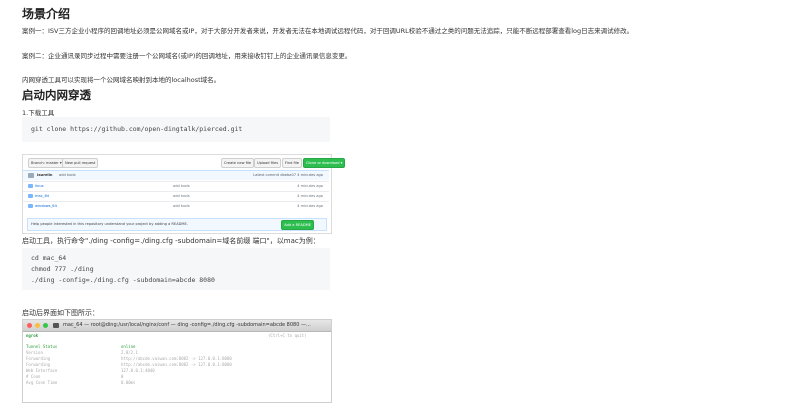 Image resolution: width=800 pixels, height=403 pixels. What do you see at coordinates (39, 186) in the screenshot?
I see `file-name: linux` at bounding box center [39, 186].